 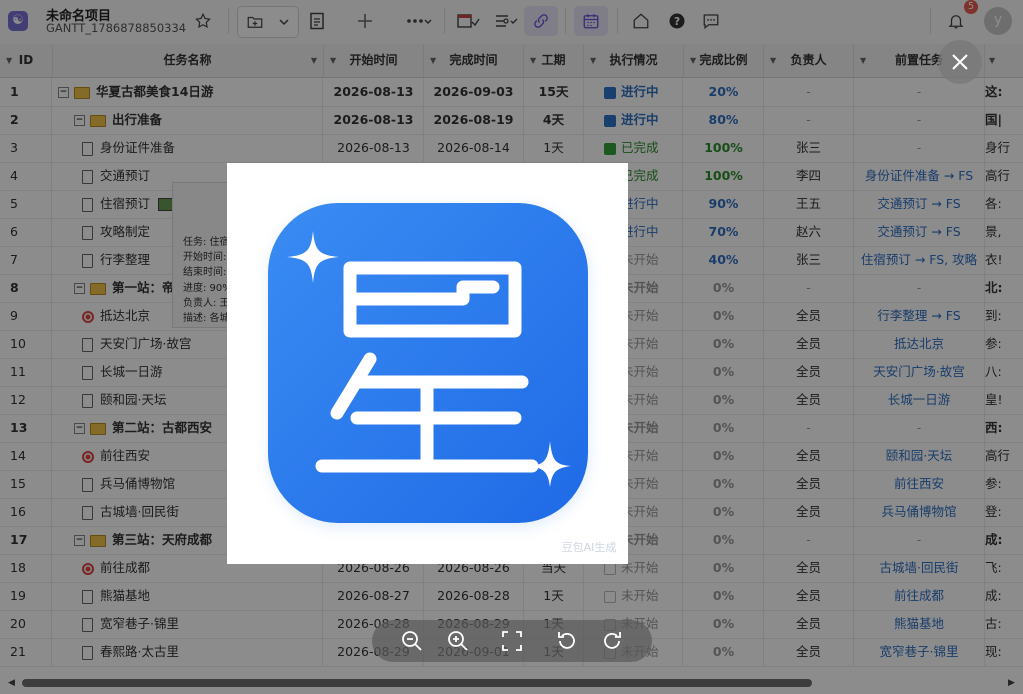 I want to click on rotate-right-icon, so click(x=612, y=641).